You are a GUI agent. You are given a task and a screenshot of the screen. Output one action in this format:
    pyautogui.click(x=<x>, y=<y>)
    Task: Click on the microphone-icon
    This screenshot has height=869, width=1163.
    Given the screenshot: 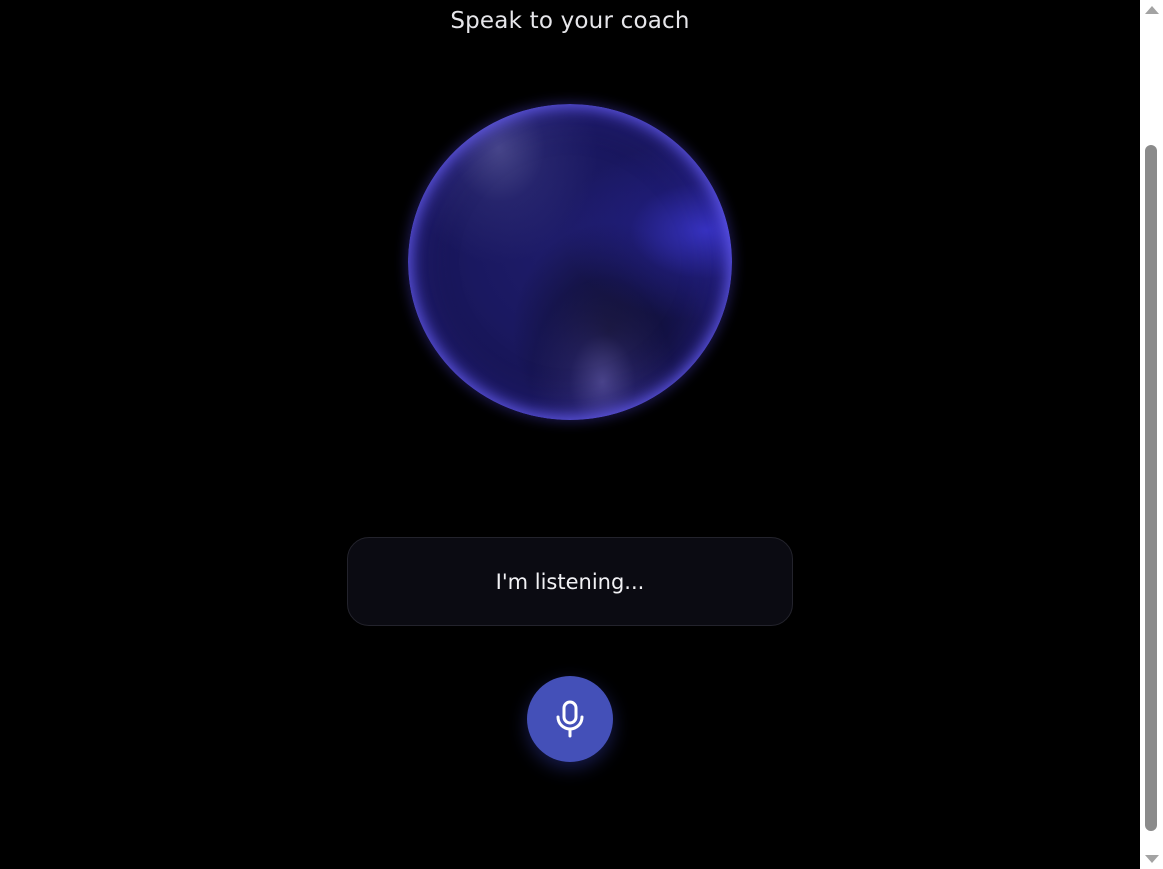 What is the action you would take?
    pyautogui.click(x=570, y=719)
    